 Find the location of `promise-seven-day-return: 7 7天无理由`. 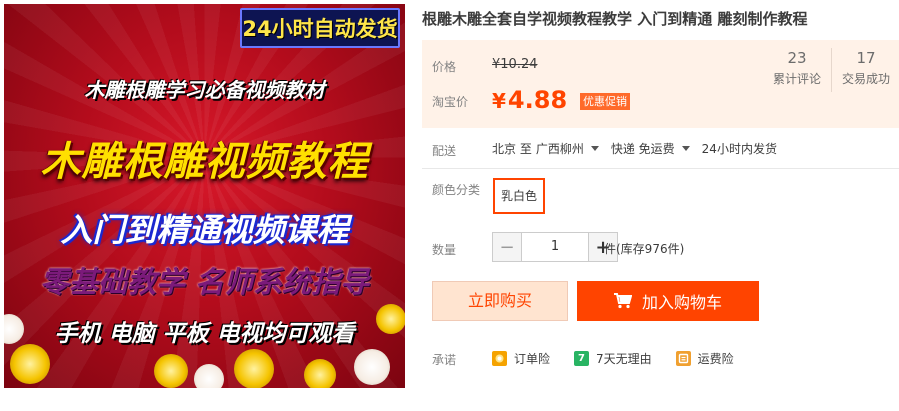

promise-seven-day-return: 7 7天无理由 is located at coordinates (613, 358).